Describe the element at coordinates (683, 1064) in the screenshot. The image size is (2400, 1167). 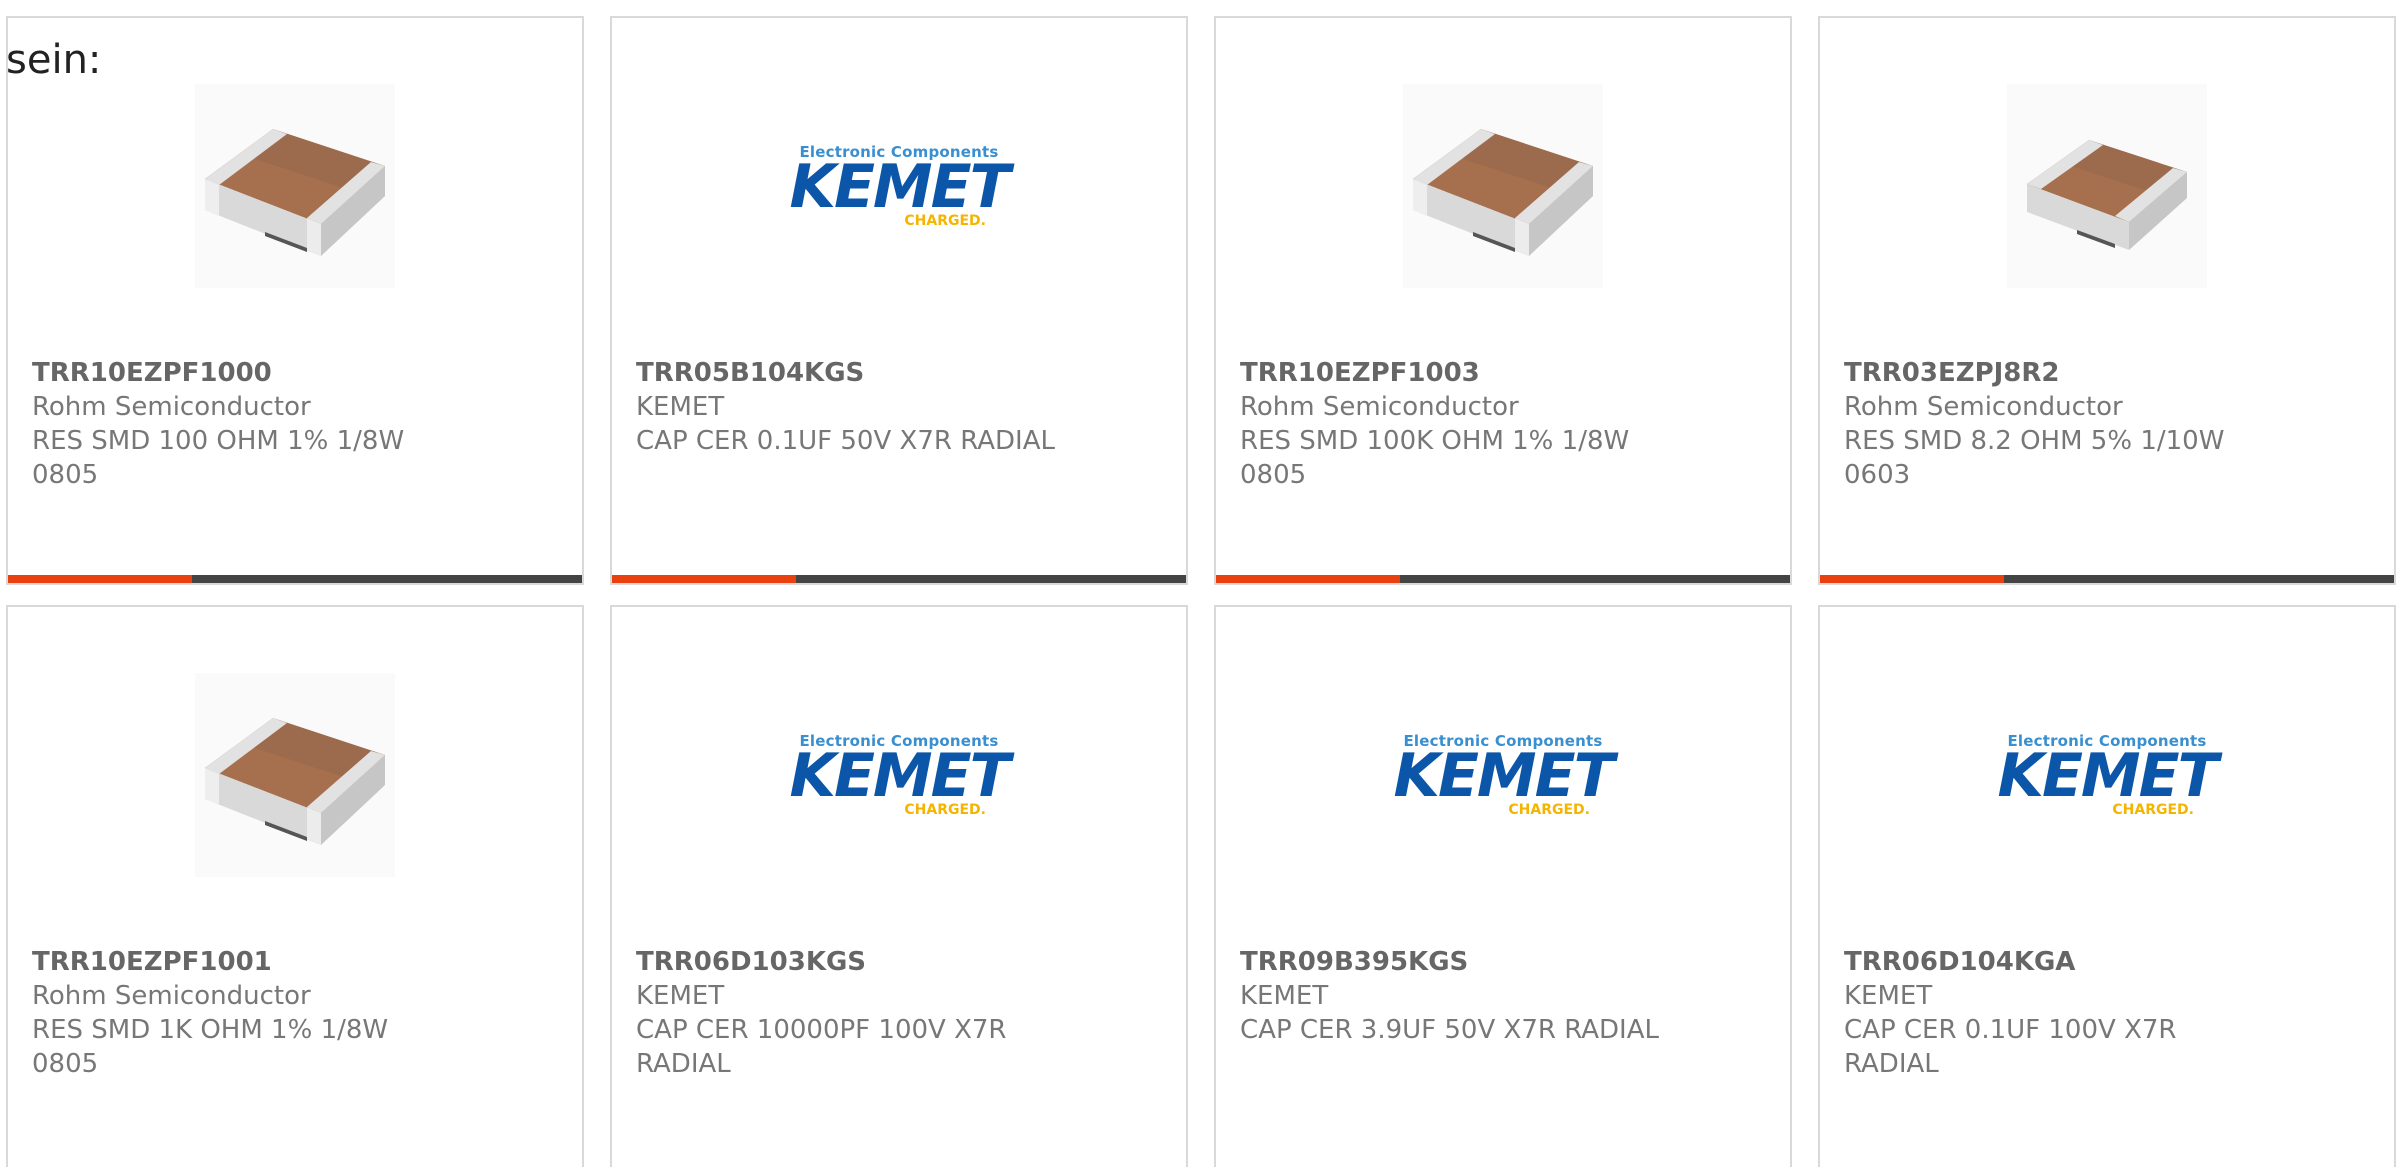
I see `description: RADIAL` at that location.